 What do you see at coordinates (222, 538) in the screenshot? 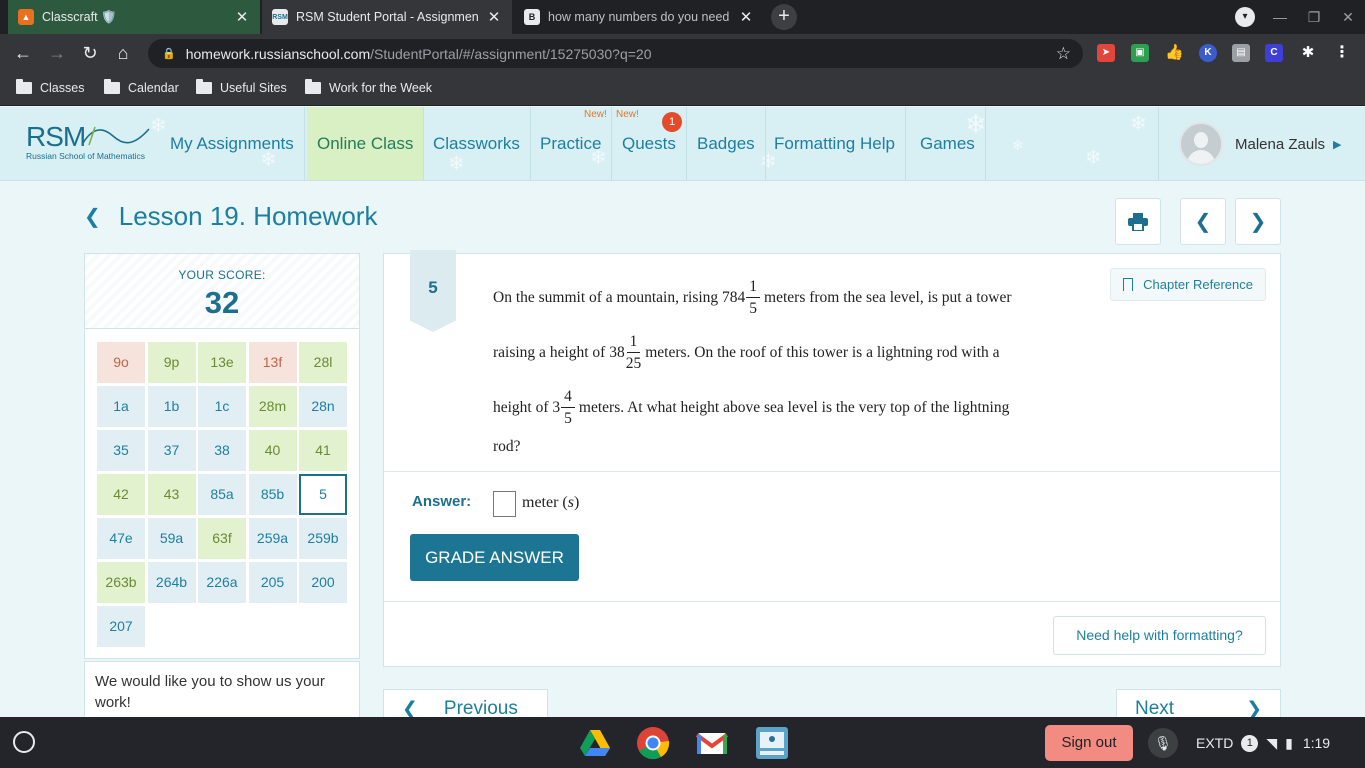
I see `problem-cell: 63f` at bounding box center [222, 538].